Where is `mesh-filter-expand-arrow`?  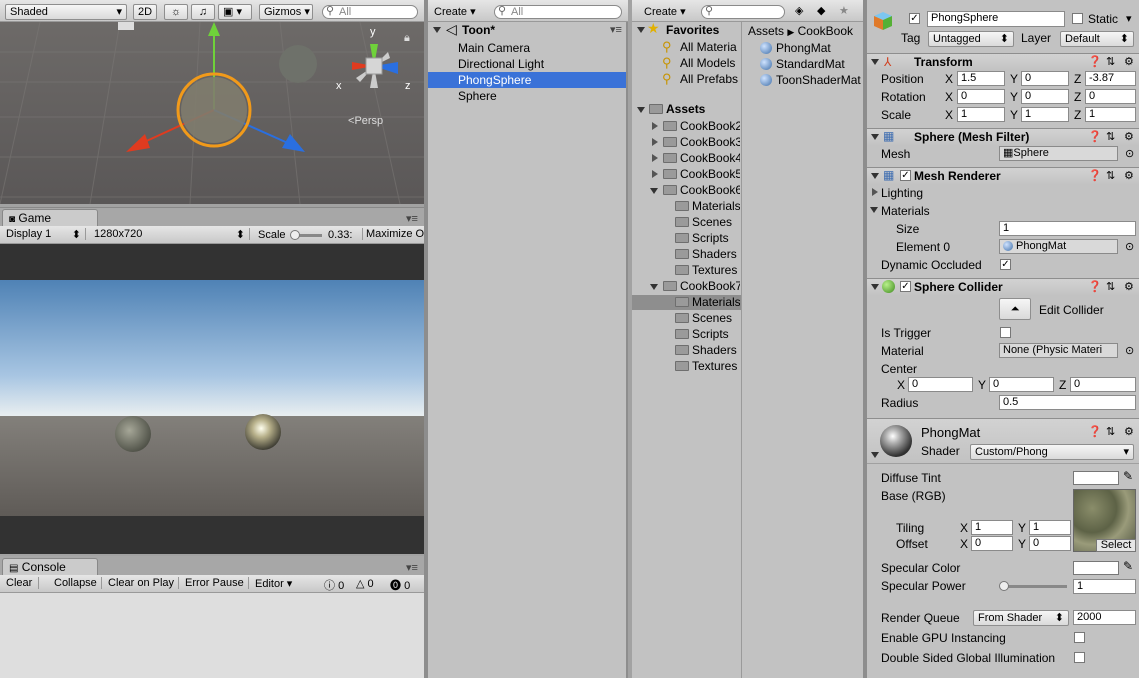
mesh-filter-expand-arrow is located at coordinates (875, 137).